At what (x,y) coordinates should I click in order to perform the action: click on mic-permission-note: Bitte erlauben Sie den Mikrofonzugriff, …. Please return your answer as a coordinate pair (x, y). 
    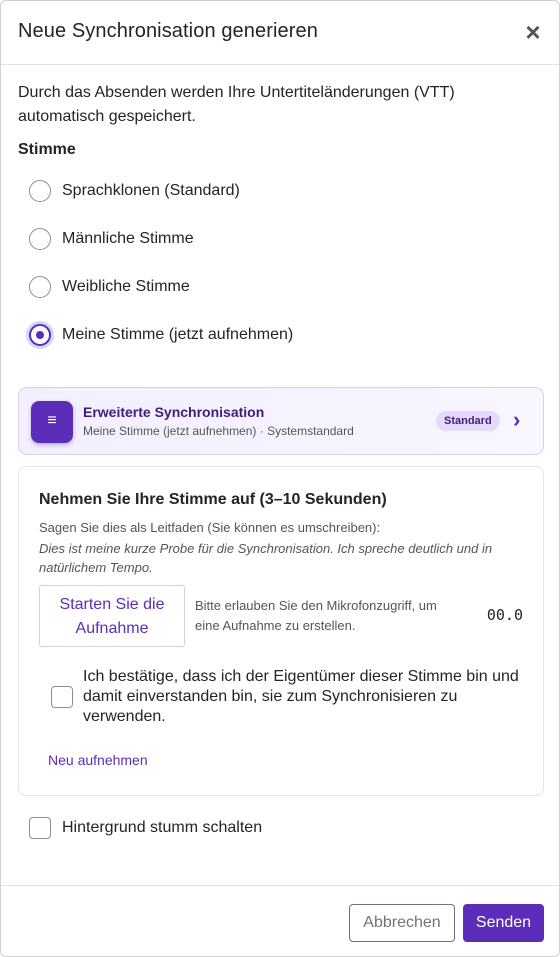
    Looking at the image, I should click on (316, 615).